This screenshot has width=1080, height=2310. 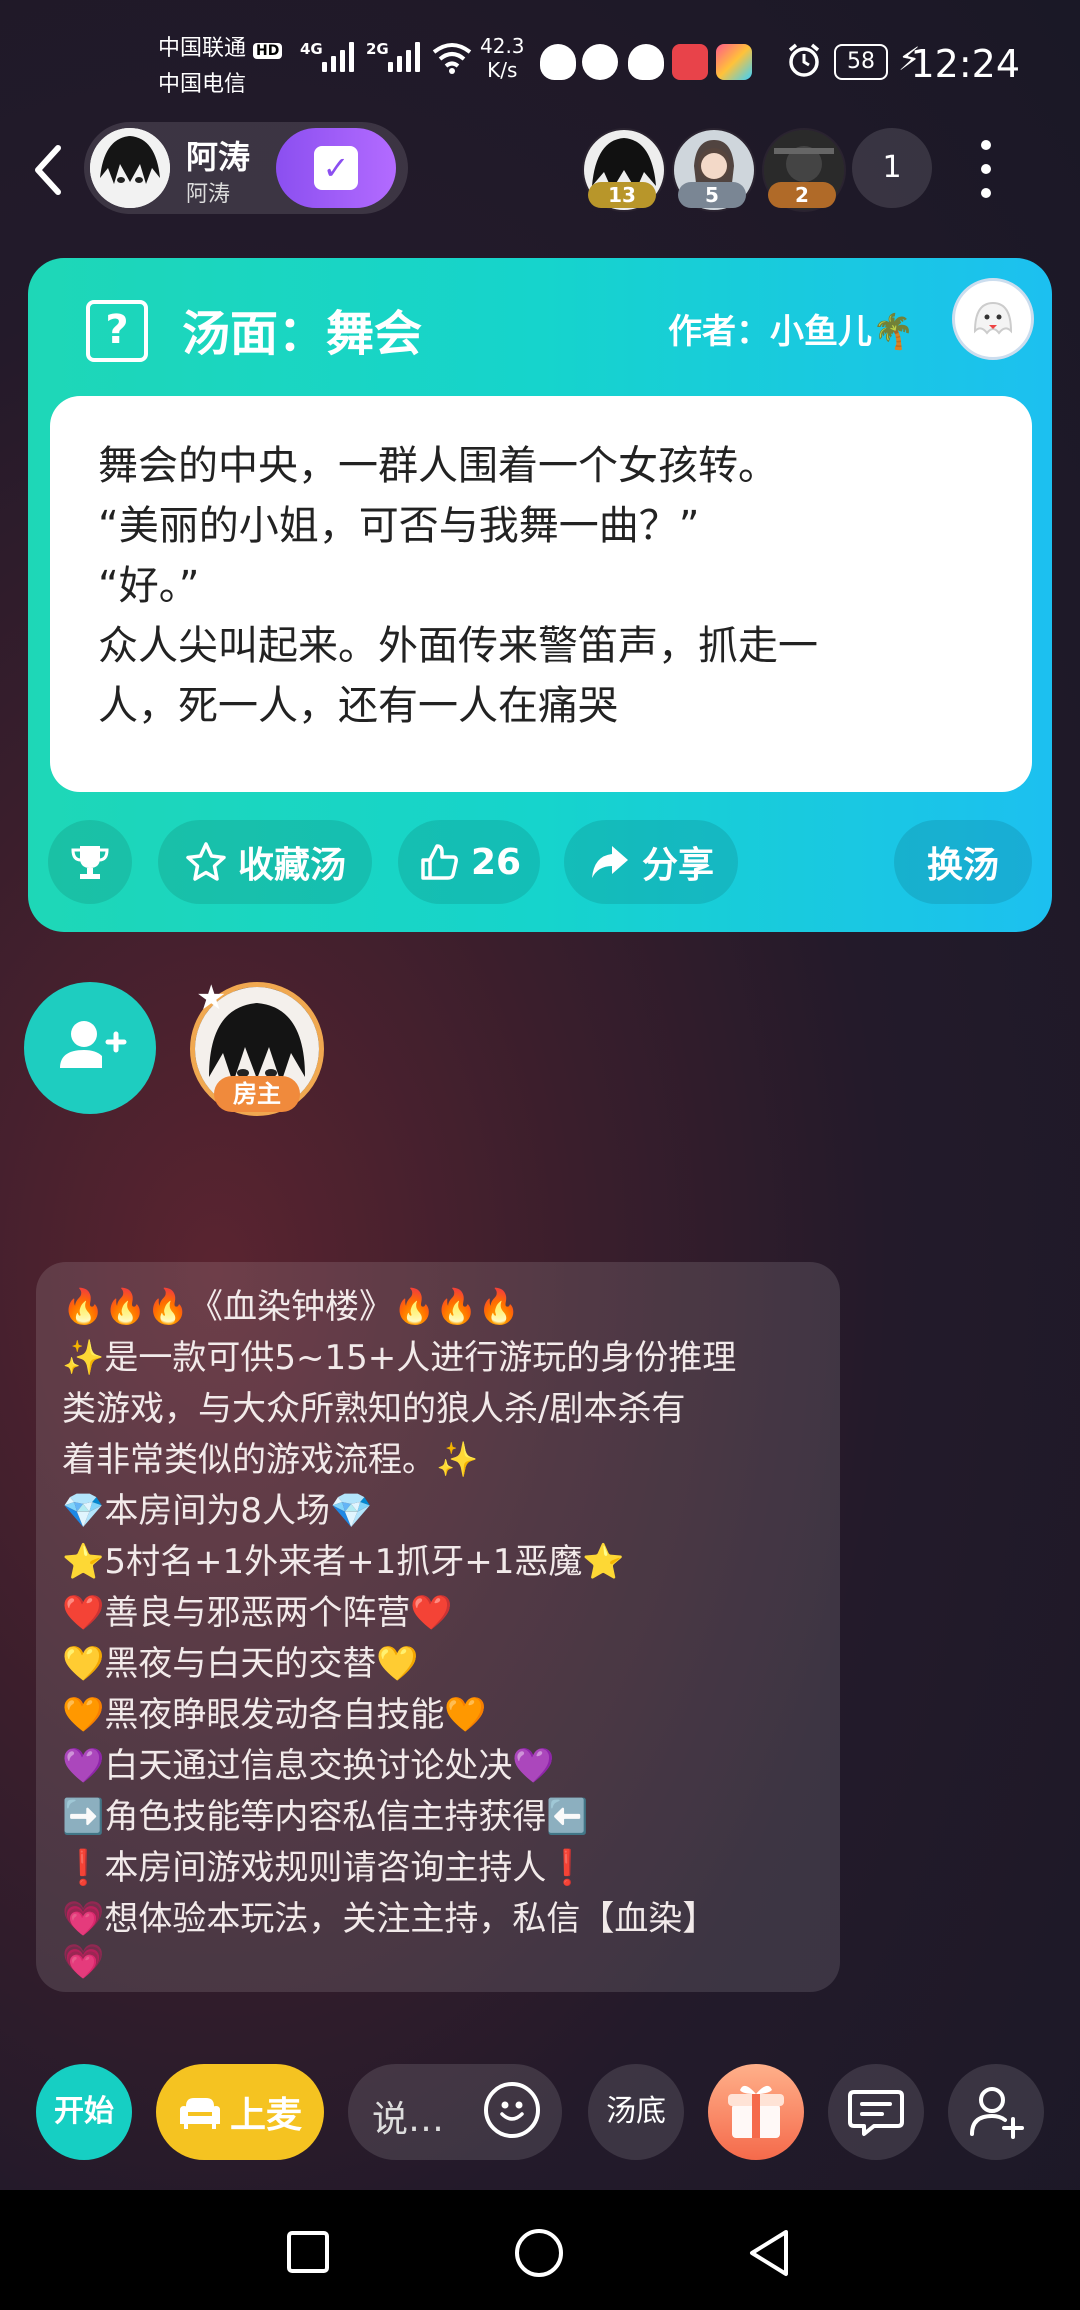 I want to click on share-label: 分享, so click(x=677, y=865).